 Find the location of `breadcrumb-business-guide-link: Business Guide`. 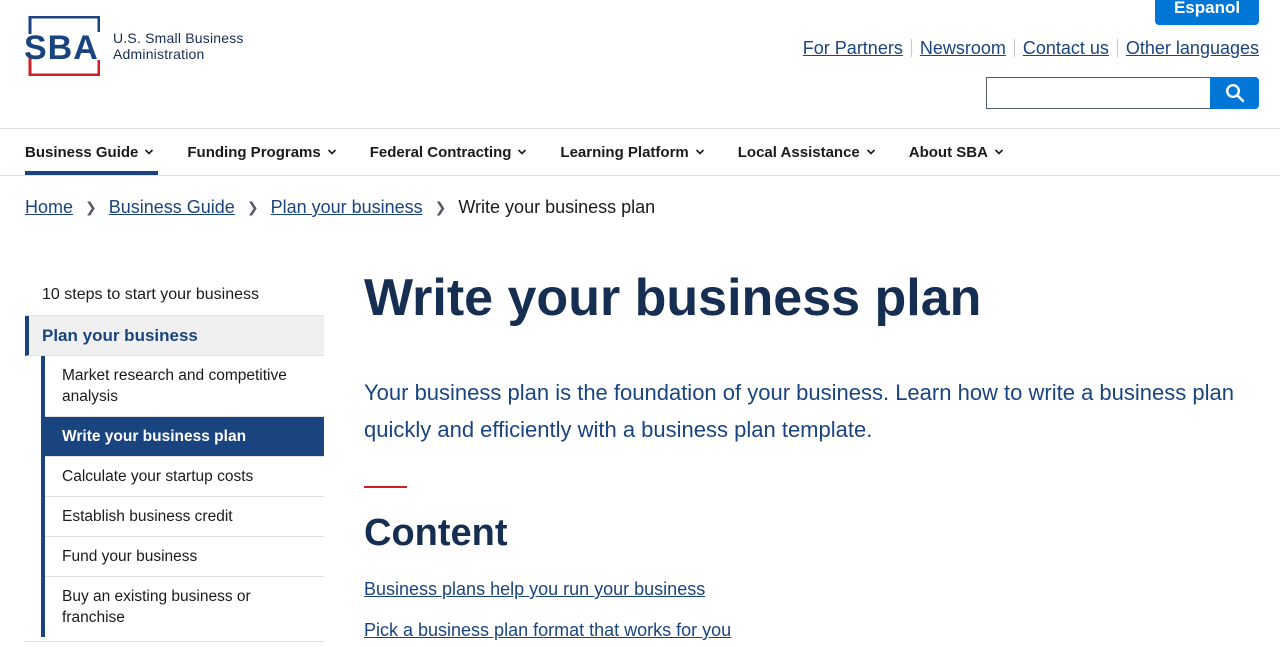

breadcrumb-business-guide-link: Business Guide is located at coordinates (172, 207).